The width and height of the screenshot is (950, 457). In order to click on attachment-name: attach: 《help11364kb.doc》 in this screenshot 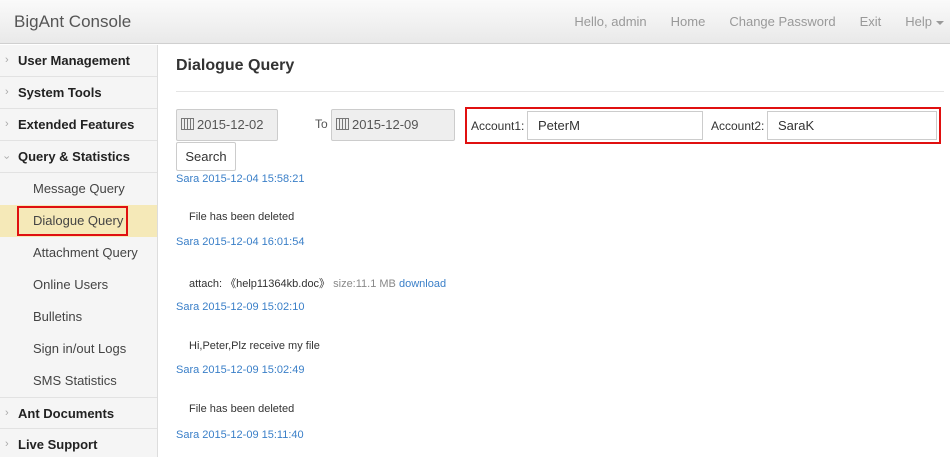, I will do `click(260, 284)`.